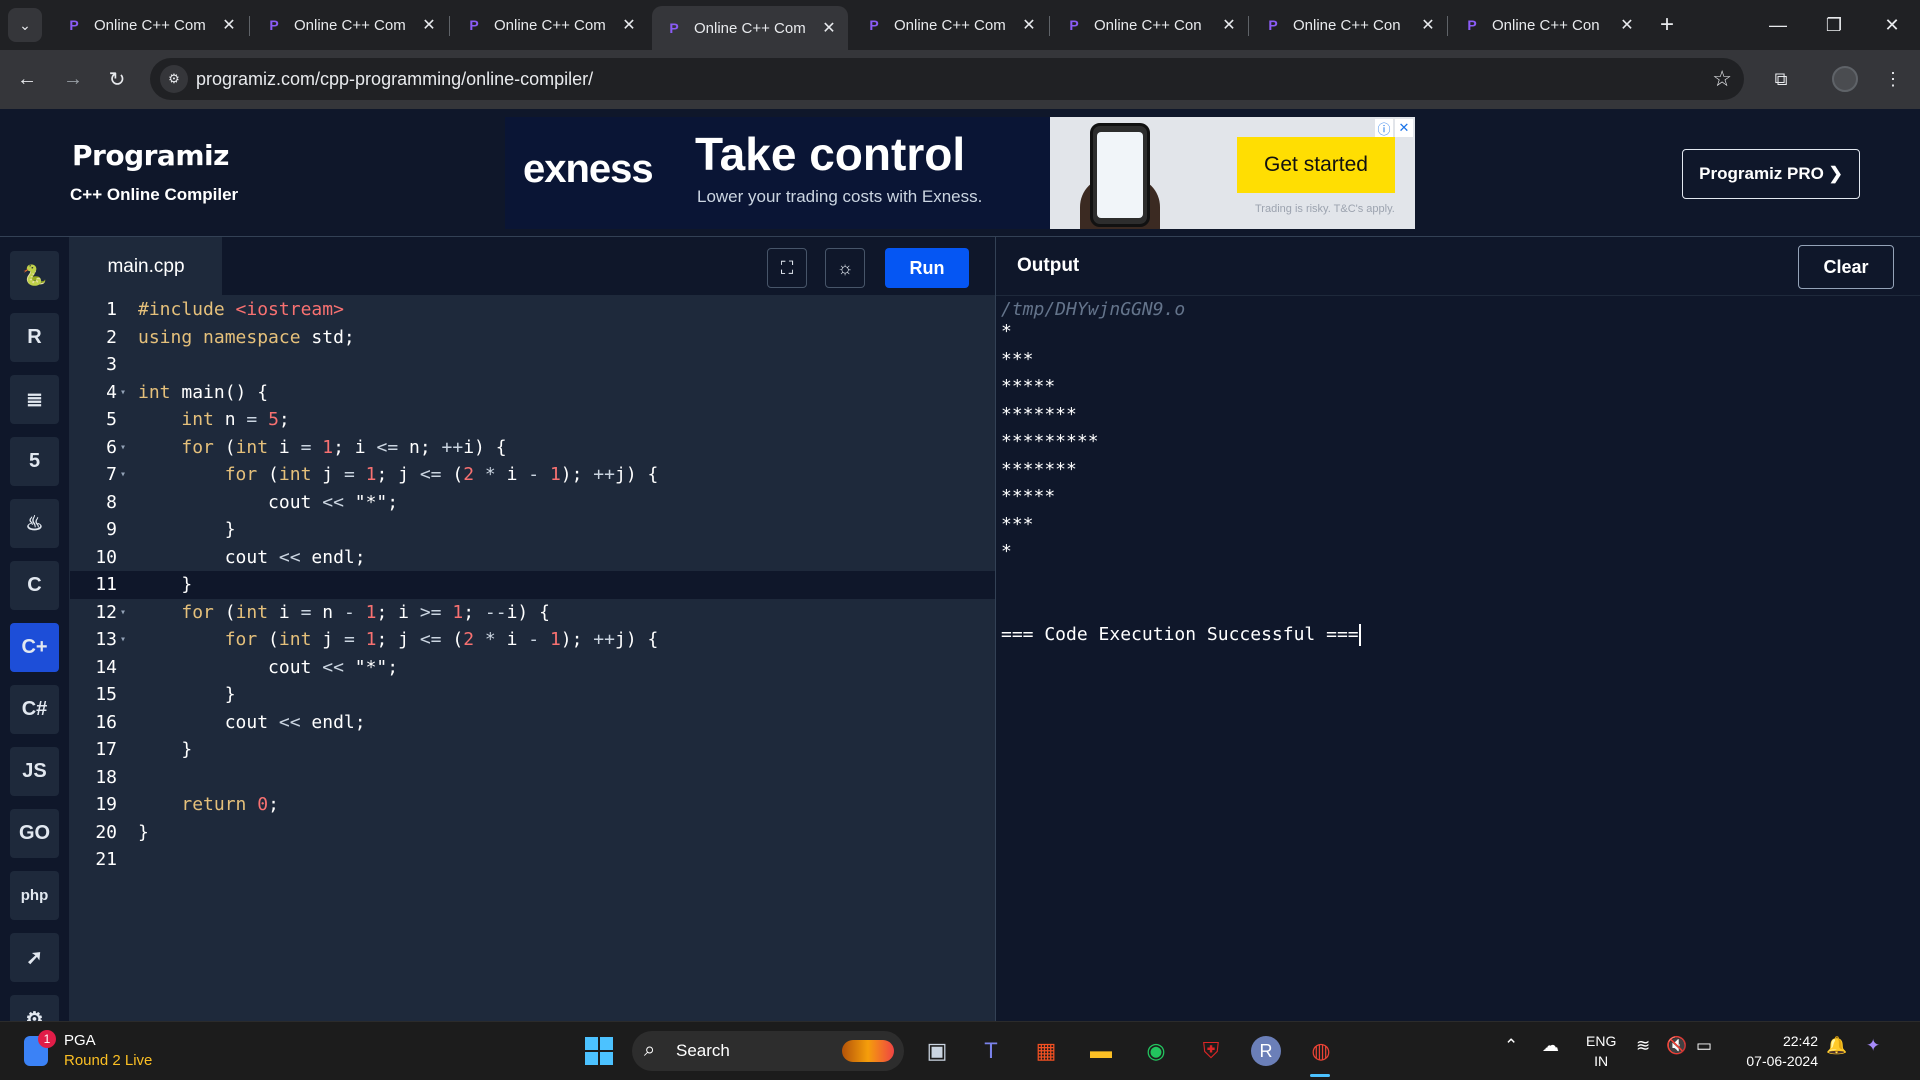 This screenshot has width=1920, height=1080. I want to click on back-button: ←, so click(27, 79).